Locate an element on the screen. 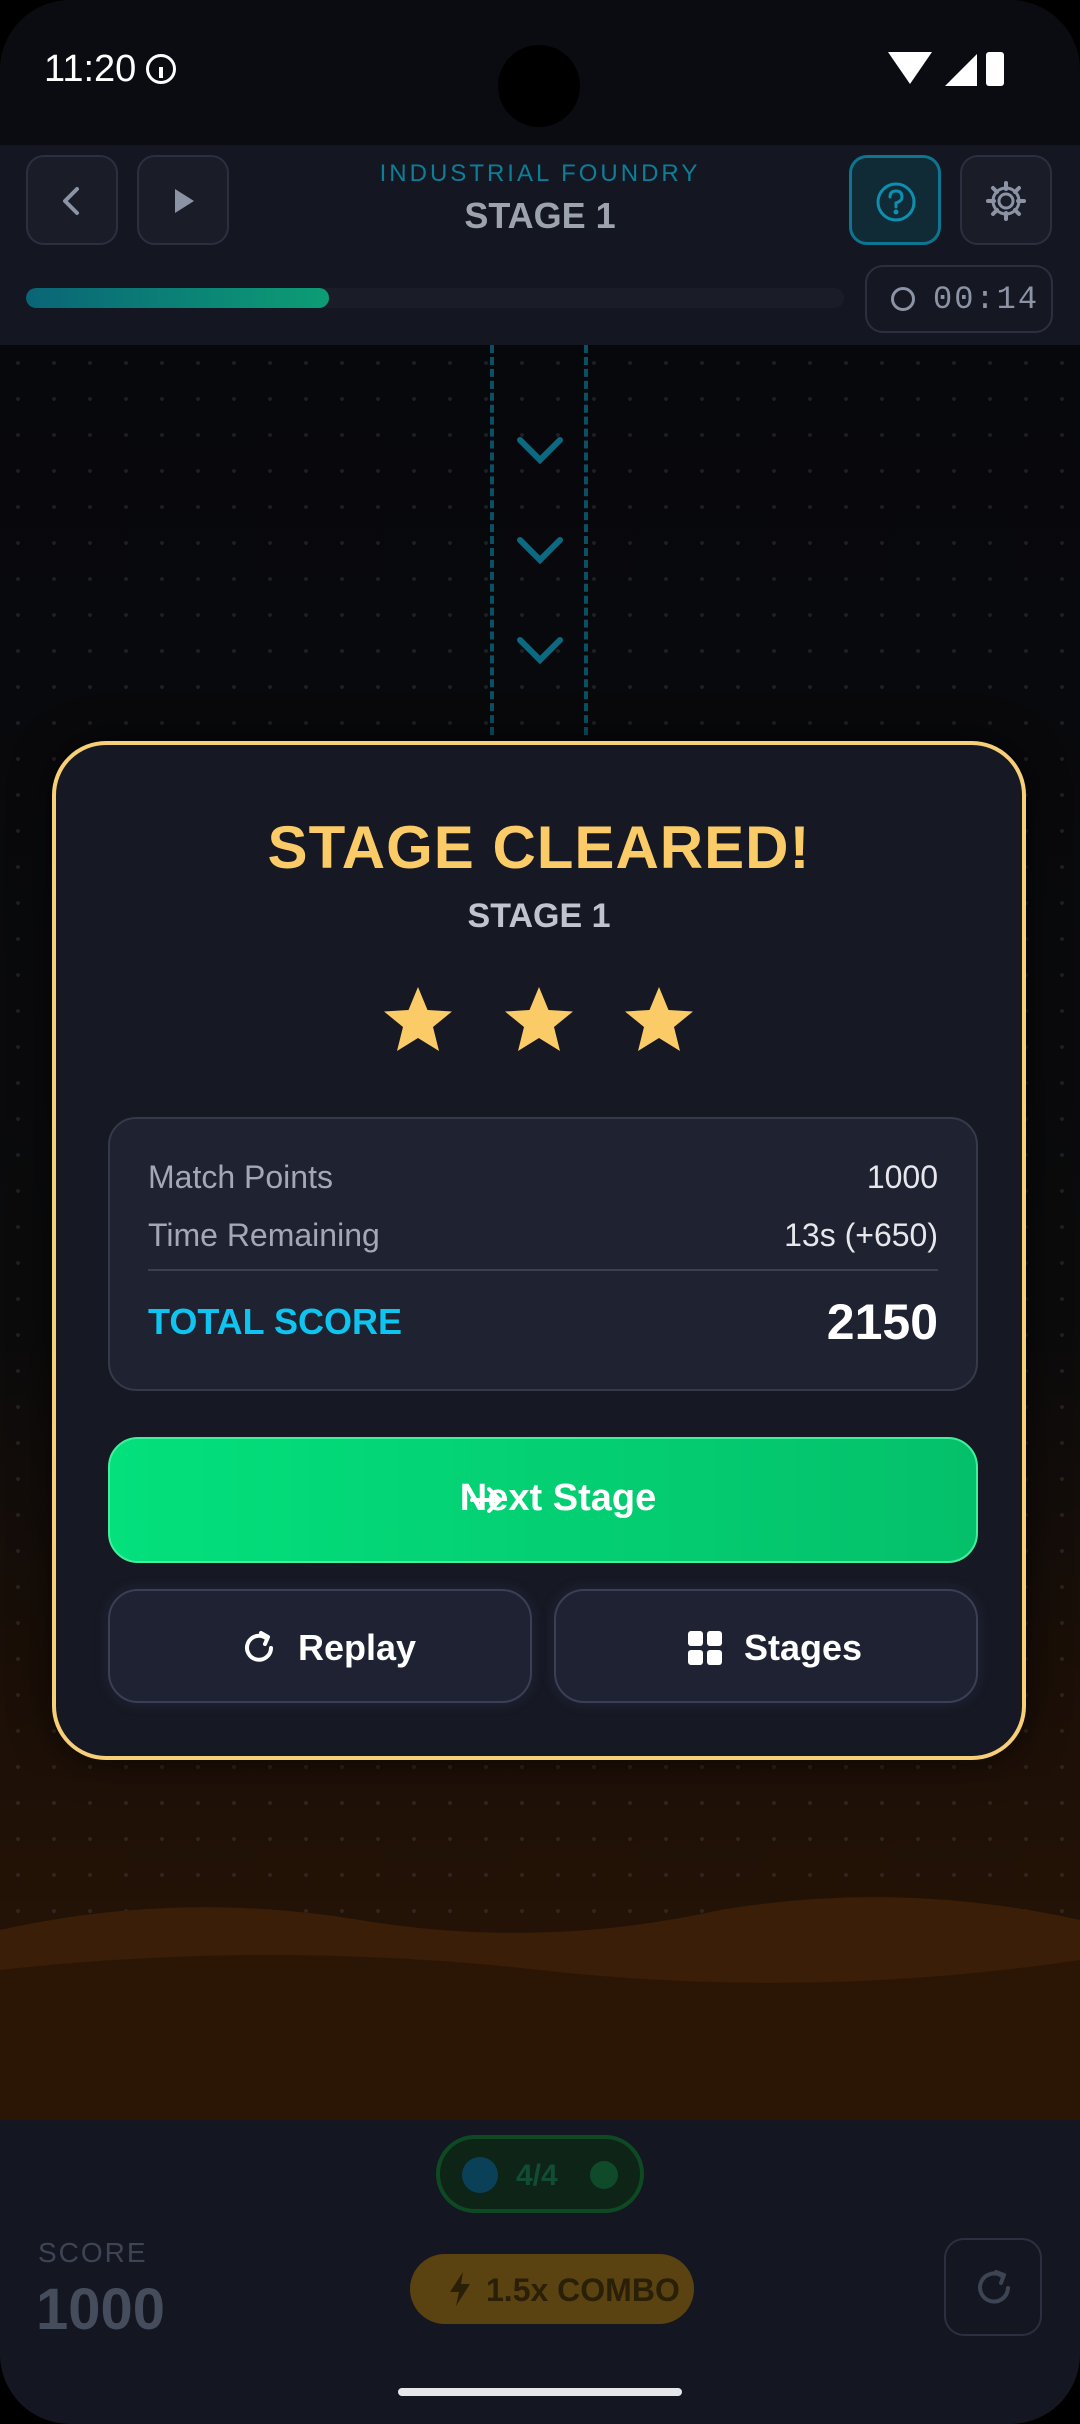  match-points-value: 1000 is located at coordinates (902, 1177).